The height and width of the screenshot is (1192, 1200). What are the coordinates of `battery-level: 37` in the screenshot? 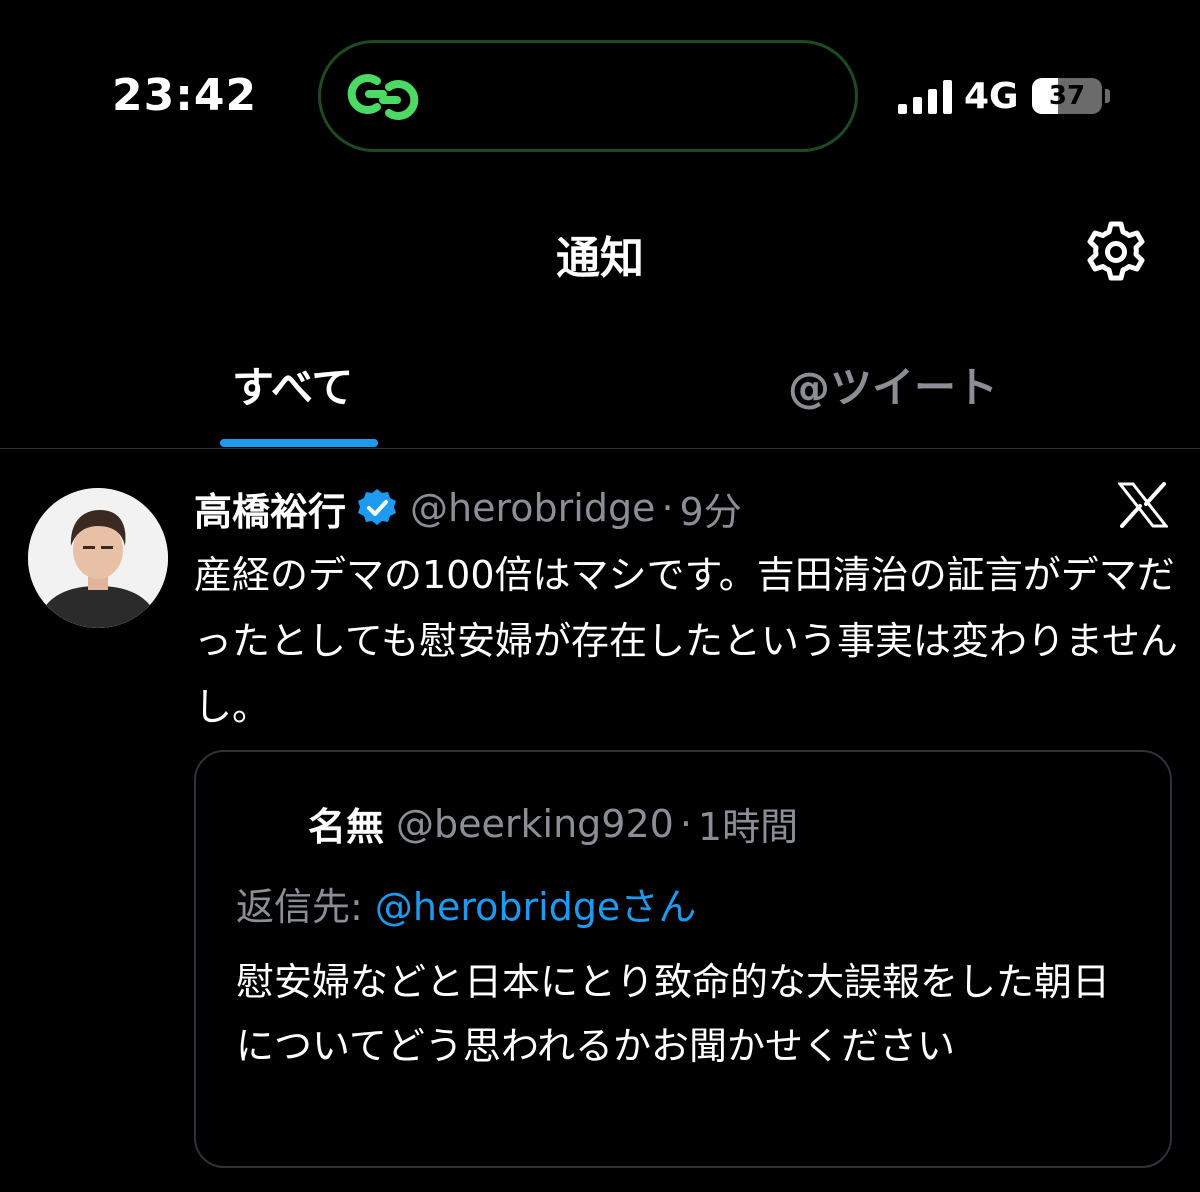 It's located at (1067, 96).